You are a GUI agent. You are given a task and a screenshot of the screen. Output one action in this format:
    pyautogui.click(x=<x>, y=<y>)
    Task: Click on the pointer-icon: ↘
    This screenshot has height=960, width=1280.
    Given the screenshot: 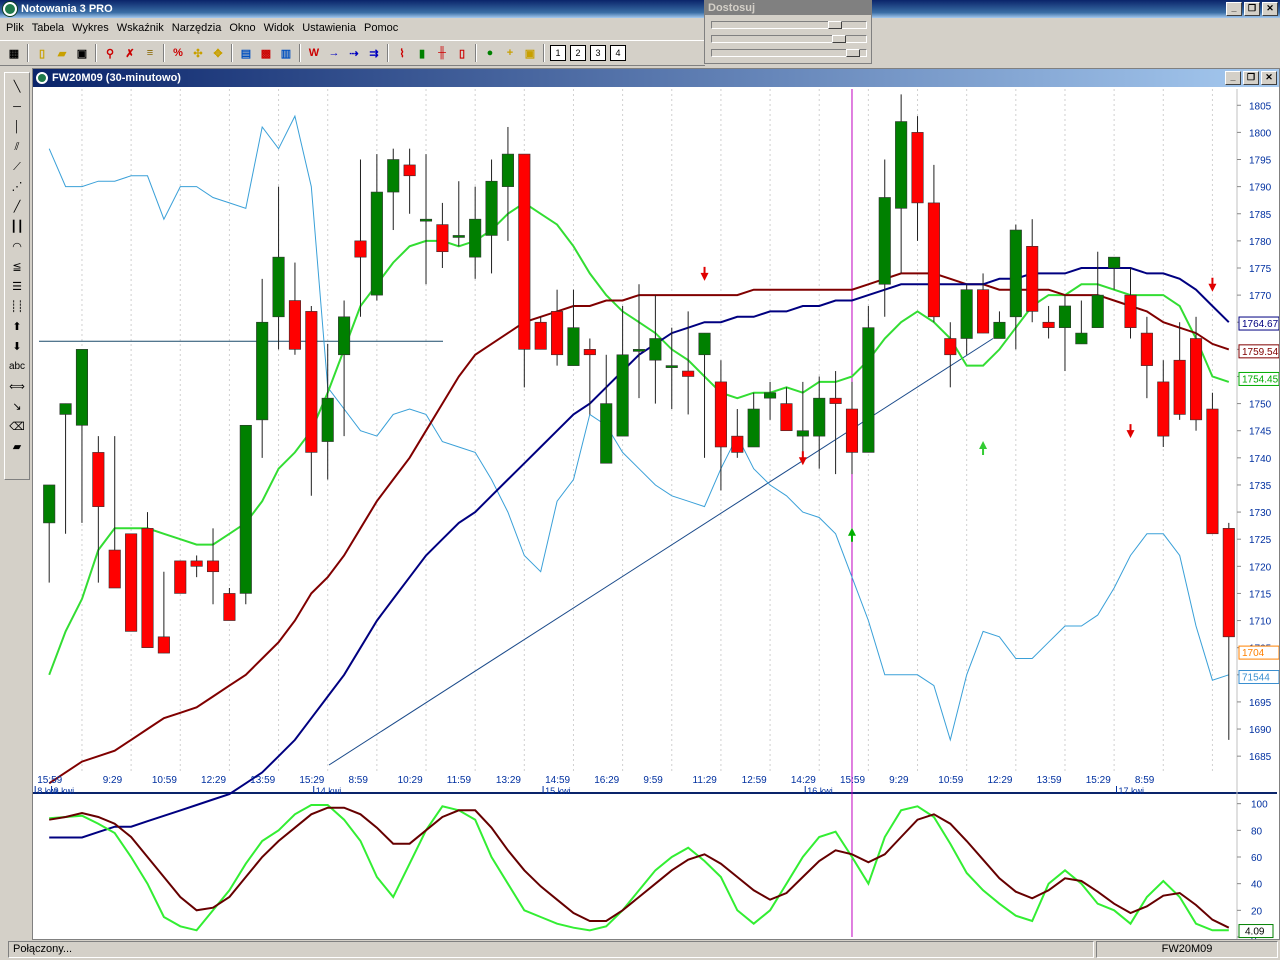 What is the action you would take?
    pyautogui.click(x=17, y=407)
    